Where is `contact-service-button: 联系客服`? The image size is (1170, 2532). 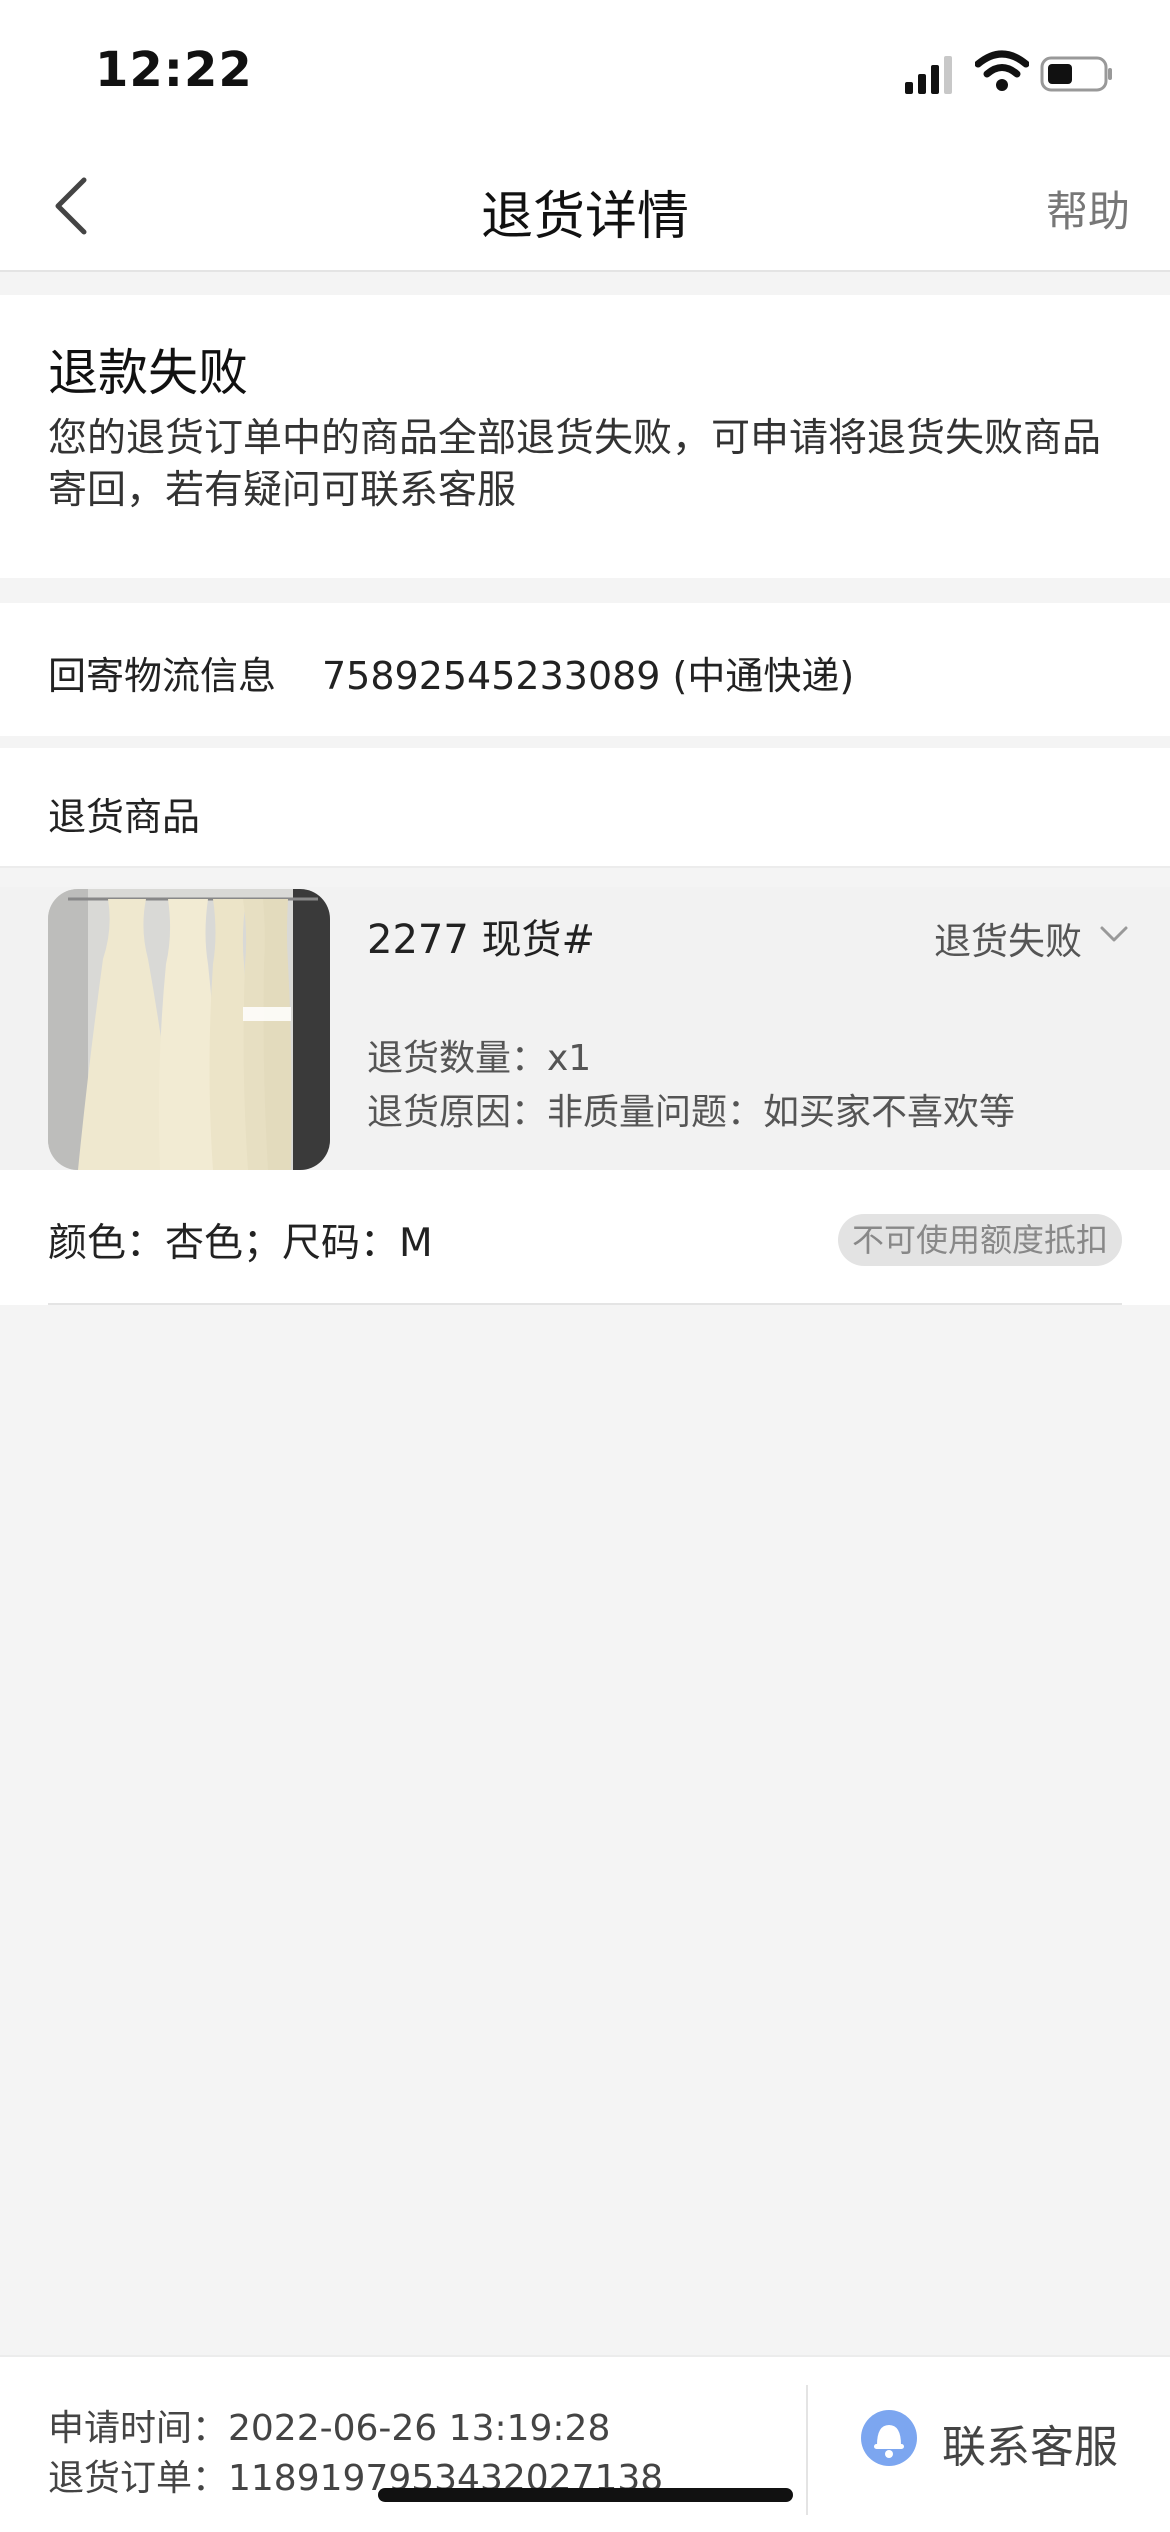 contact-service-button: 联系客服 is located at coordinates (1000, 2437).